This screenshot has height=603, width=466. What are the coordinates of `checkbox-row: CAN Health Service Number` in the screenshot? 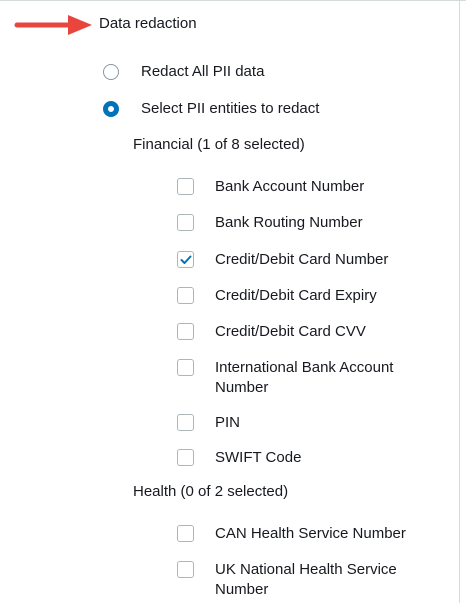 It's located at (306, 534).